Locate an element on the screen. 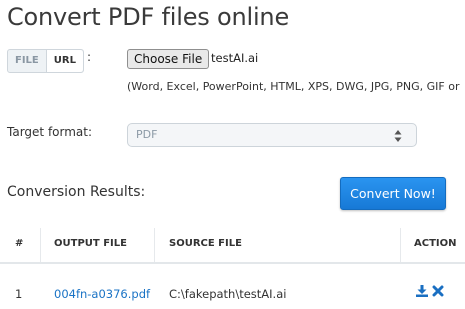  col-output-file: OUTPUT FILE is located at coordinates (90, 243).